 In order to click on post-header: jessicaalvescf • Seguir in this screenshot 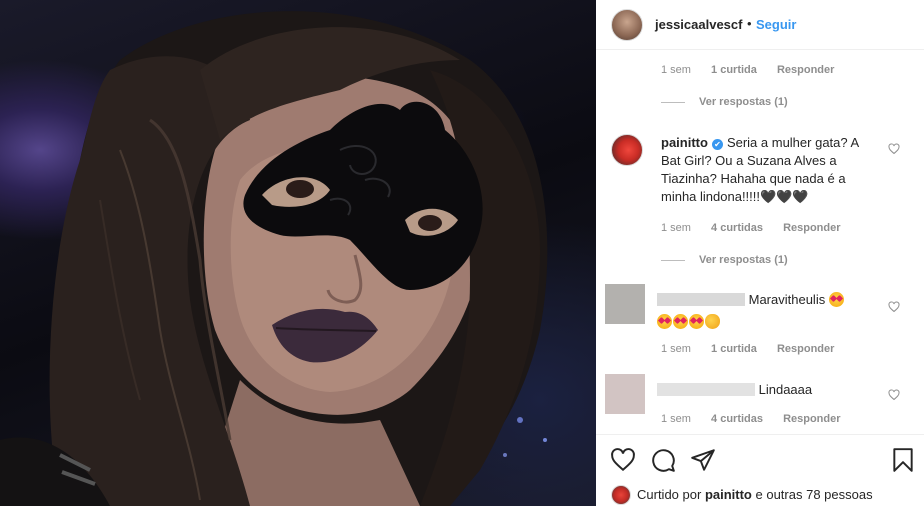, I will do `click(760, 25)`.